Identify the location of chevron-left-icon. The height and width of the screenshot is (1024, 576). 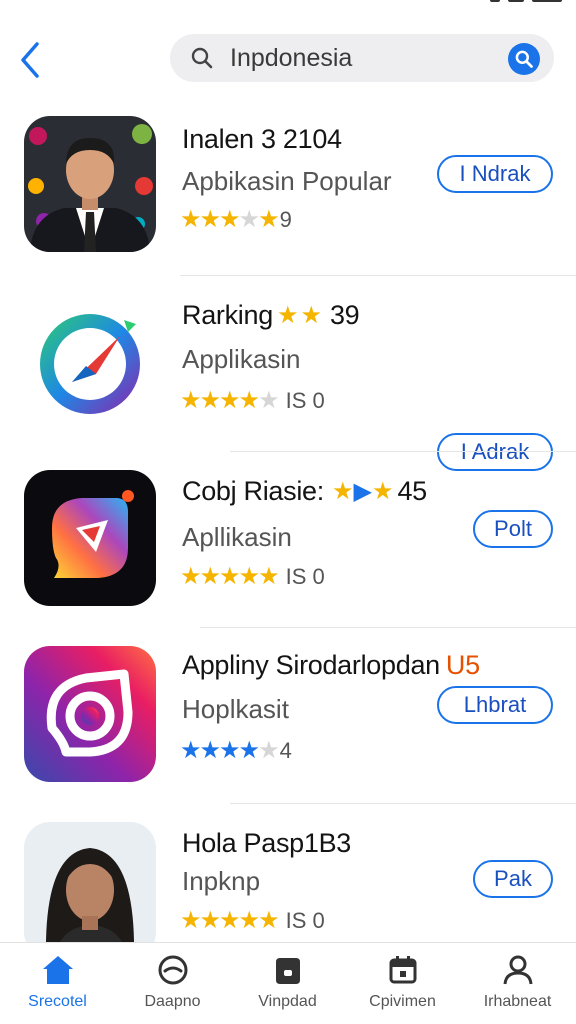
(30, 60).